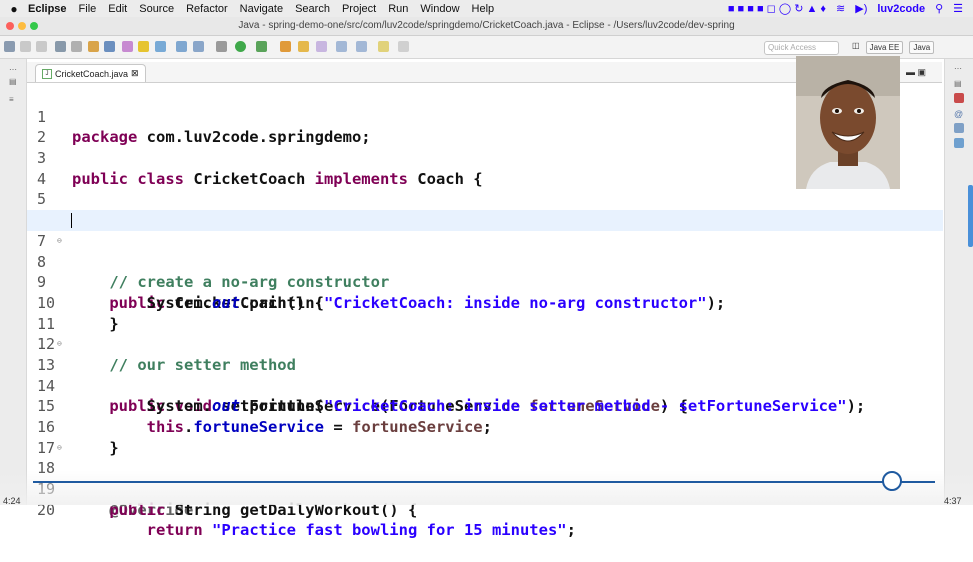 Image resolution: width=973 pixels, height=562 pixels. I want to click on code-line: 18 ⊖ @Override, so click(485, 478).